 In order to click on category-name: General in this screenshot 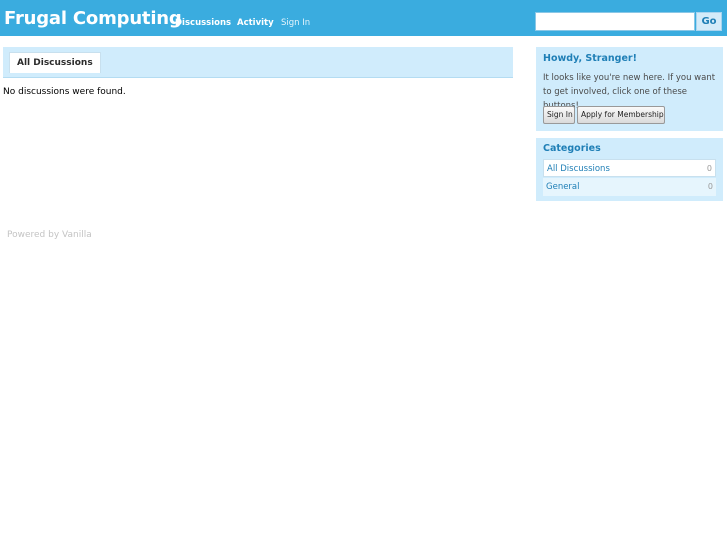, I will do `click(563, 187)`.